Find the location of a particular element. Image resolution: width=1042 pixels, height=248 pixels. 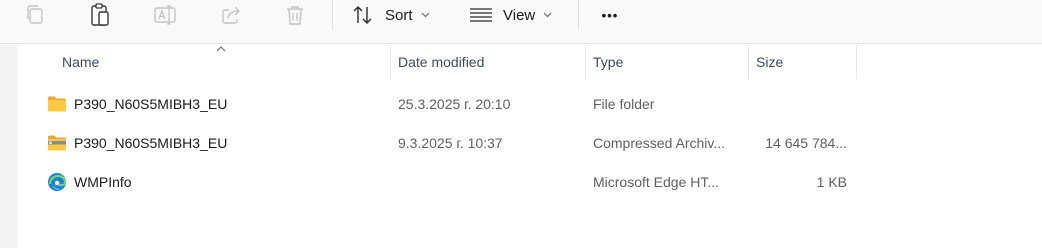

paste-icon is located at coordinates (100, 14).